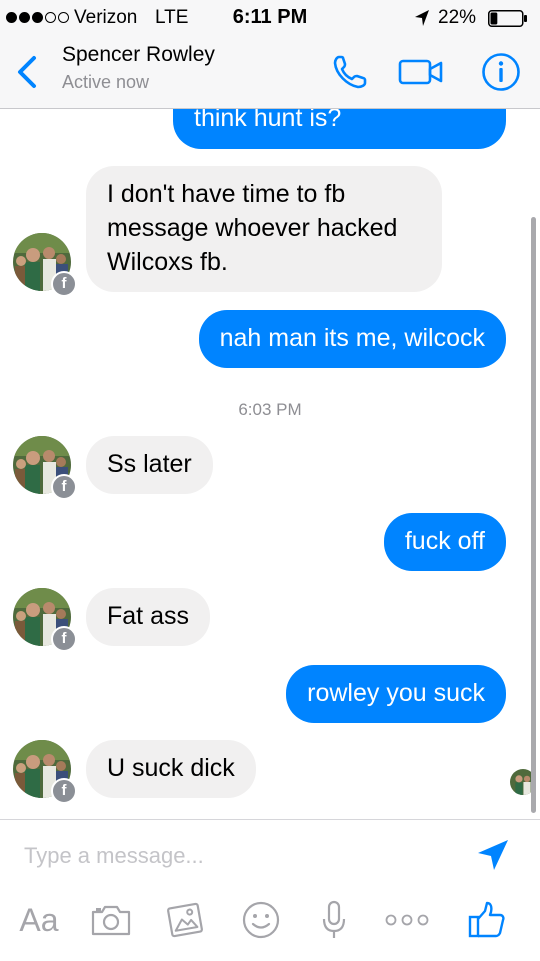  Describe the element at coordinates (138, 55) in the screenshot. I see `contact-name: Spencer Rowley` at that location.